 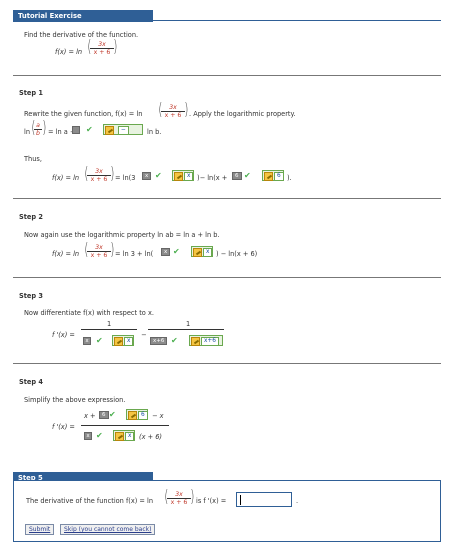 What do you see at coordinates (75, 400) in the screenshot?
I see `step4-text: Simplify the above expression.` at bounding box center [75, 400].